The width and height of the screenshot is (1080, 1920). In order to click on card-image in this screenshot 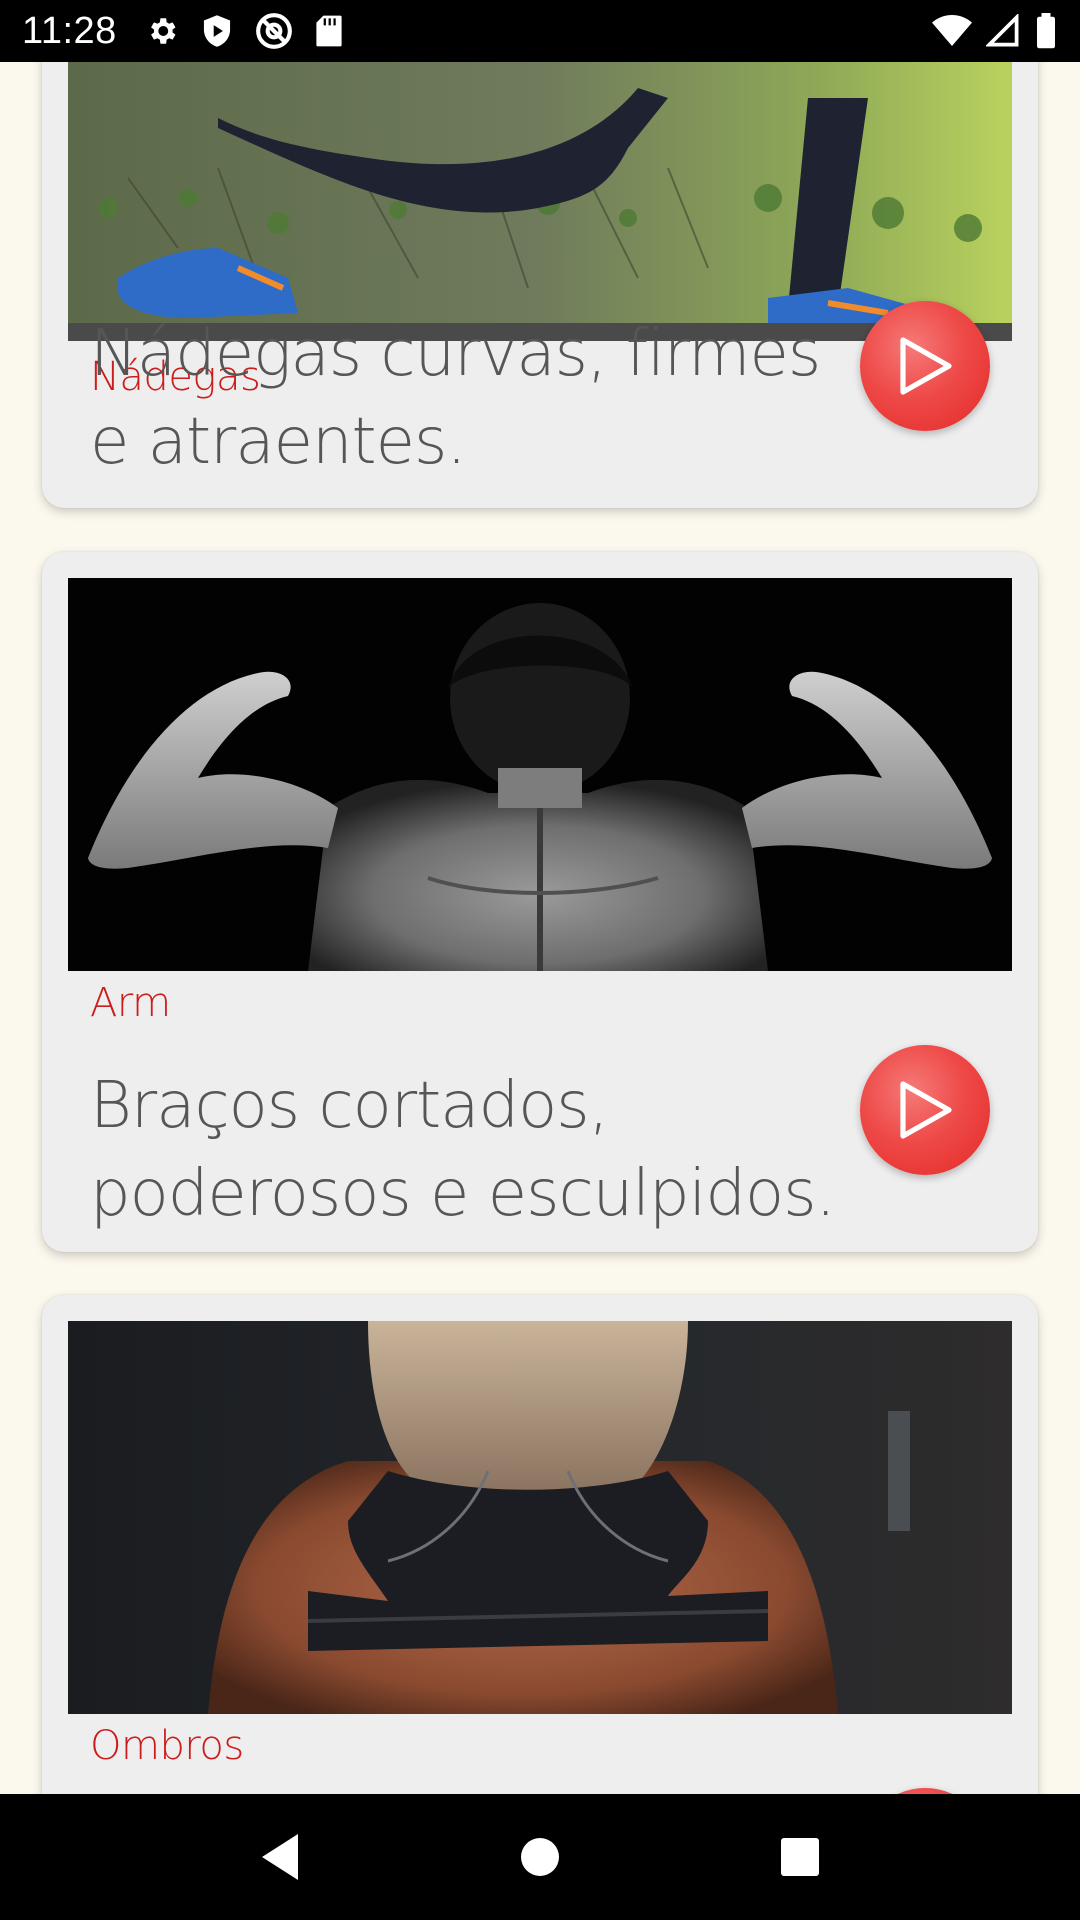, I will do `click(540, 201)`.